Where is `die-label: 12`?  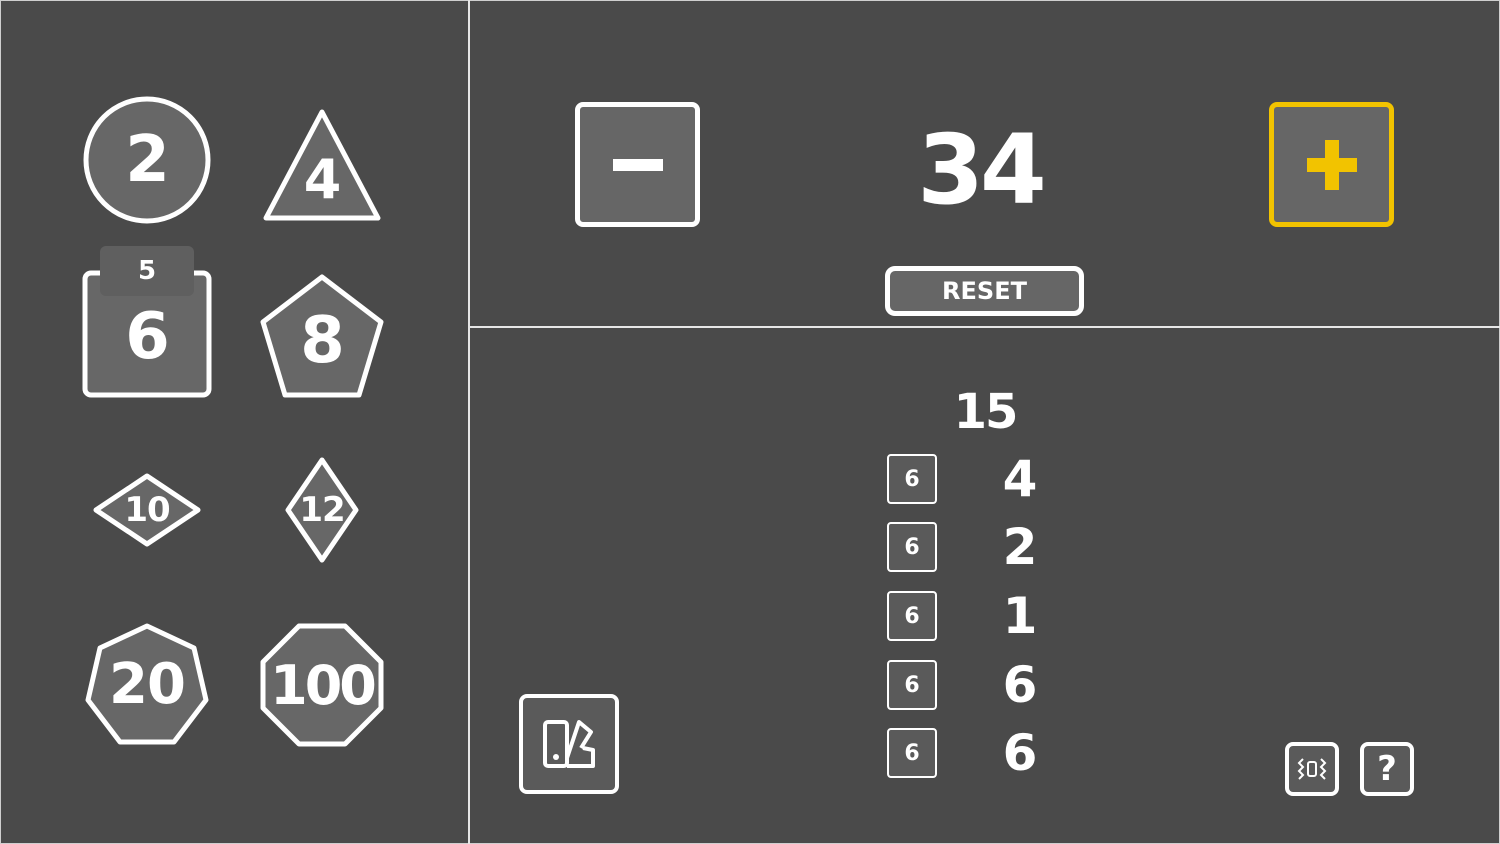
die-label: 12 is located at coordinates (322, 510).